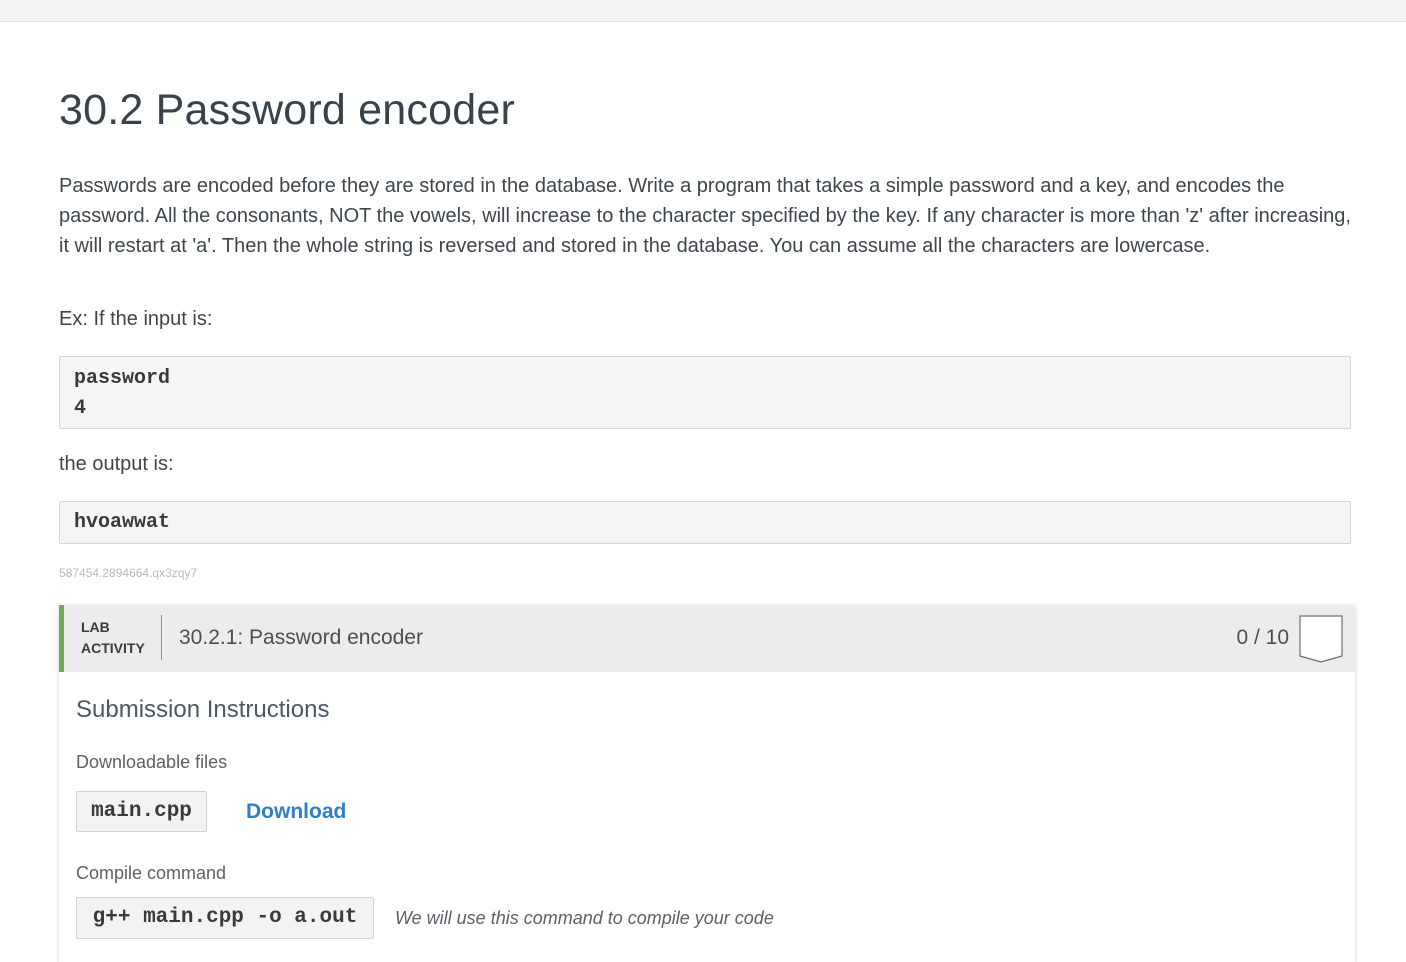 The width and height of the screenshot is (1406, 962). What do you see at coordinates (203, 709) in the screenshot?
I see `submission-instructions-title: Submission Instructions` at bounding box center [203, 709].